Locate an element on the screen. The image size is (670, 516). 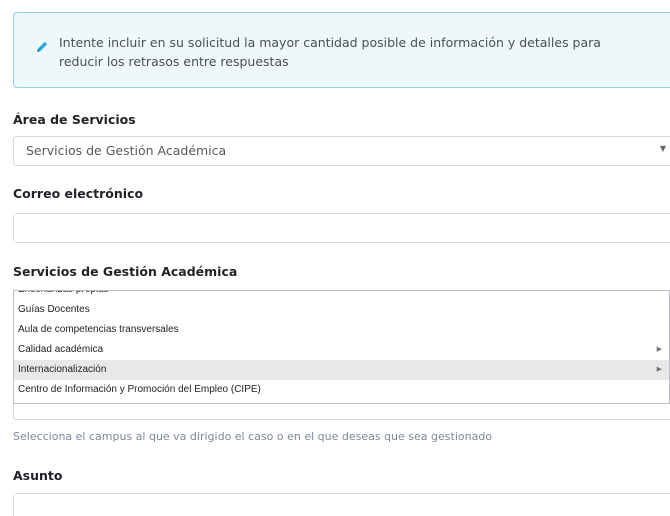
subject-label: Asunto is located at coordinates (38, 475).